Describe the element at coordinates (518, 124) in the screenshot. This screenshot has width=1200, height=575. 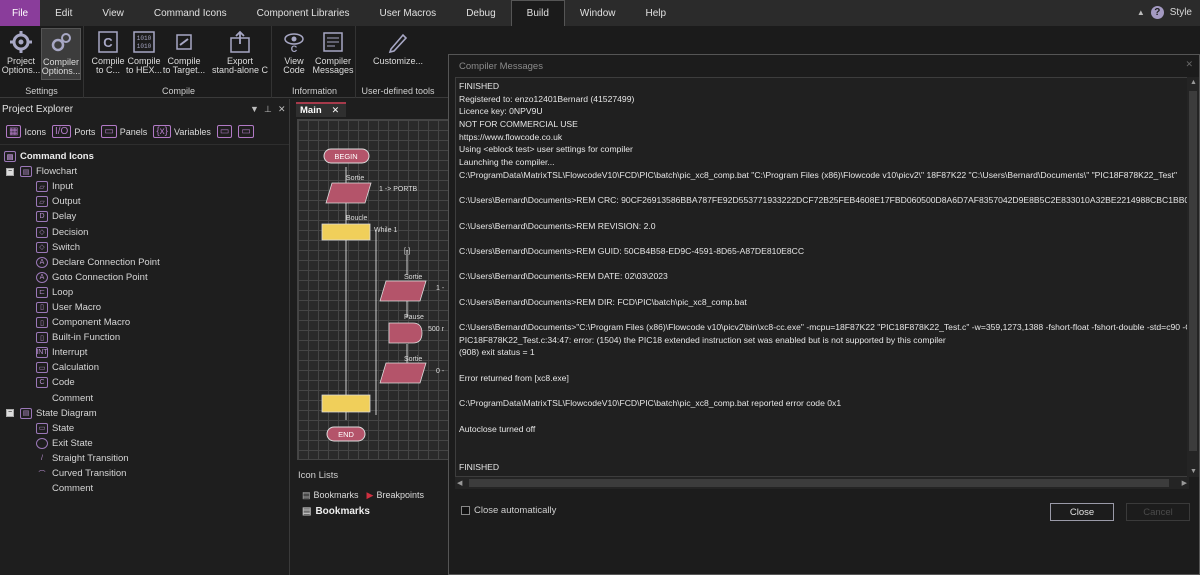
I see `compiler-message-line: NOT FOR COMMERCIAL USE` at that location.